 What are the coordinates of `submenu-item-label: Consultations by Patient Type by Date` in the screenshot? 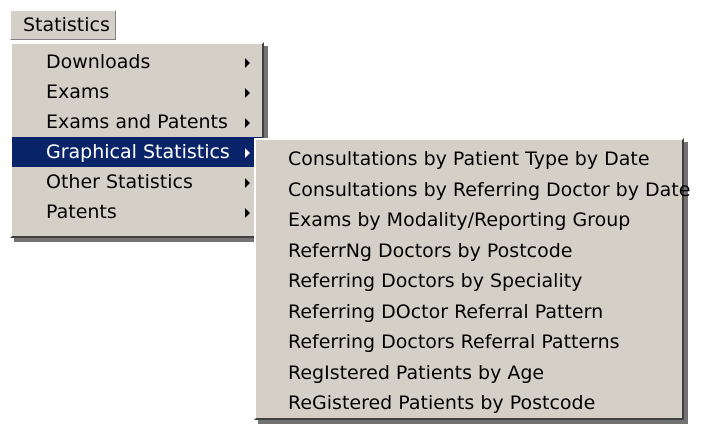 It's located at (469, 159).